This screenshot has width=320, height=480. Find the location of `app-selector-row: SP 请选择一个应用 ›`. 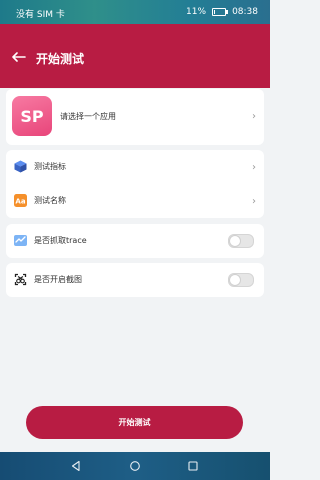

app-selector-row: SP 请选择一个应用 › is located at coordinates (135, 117).